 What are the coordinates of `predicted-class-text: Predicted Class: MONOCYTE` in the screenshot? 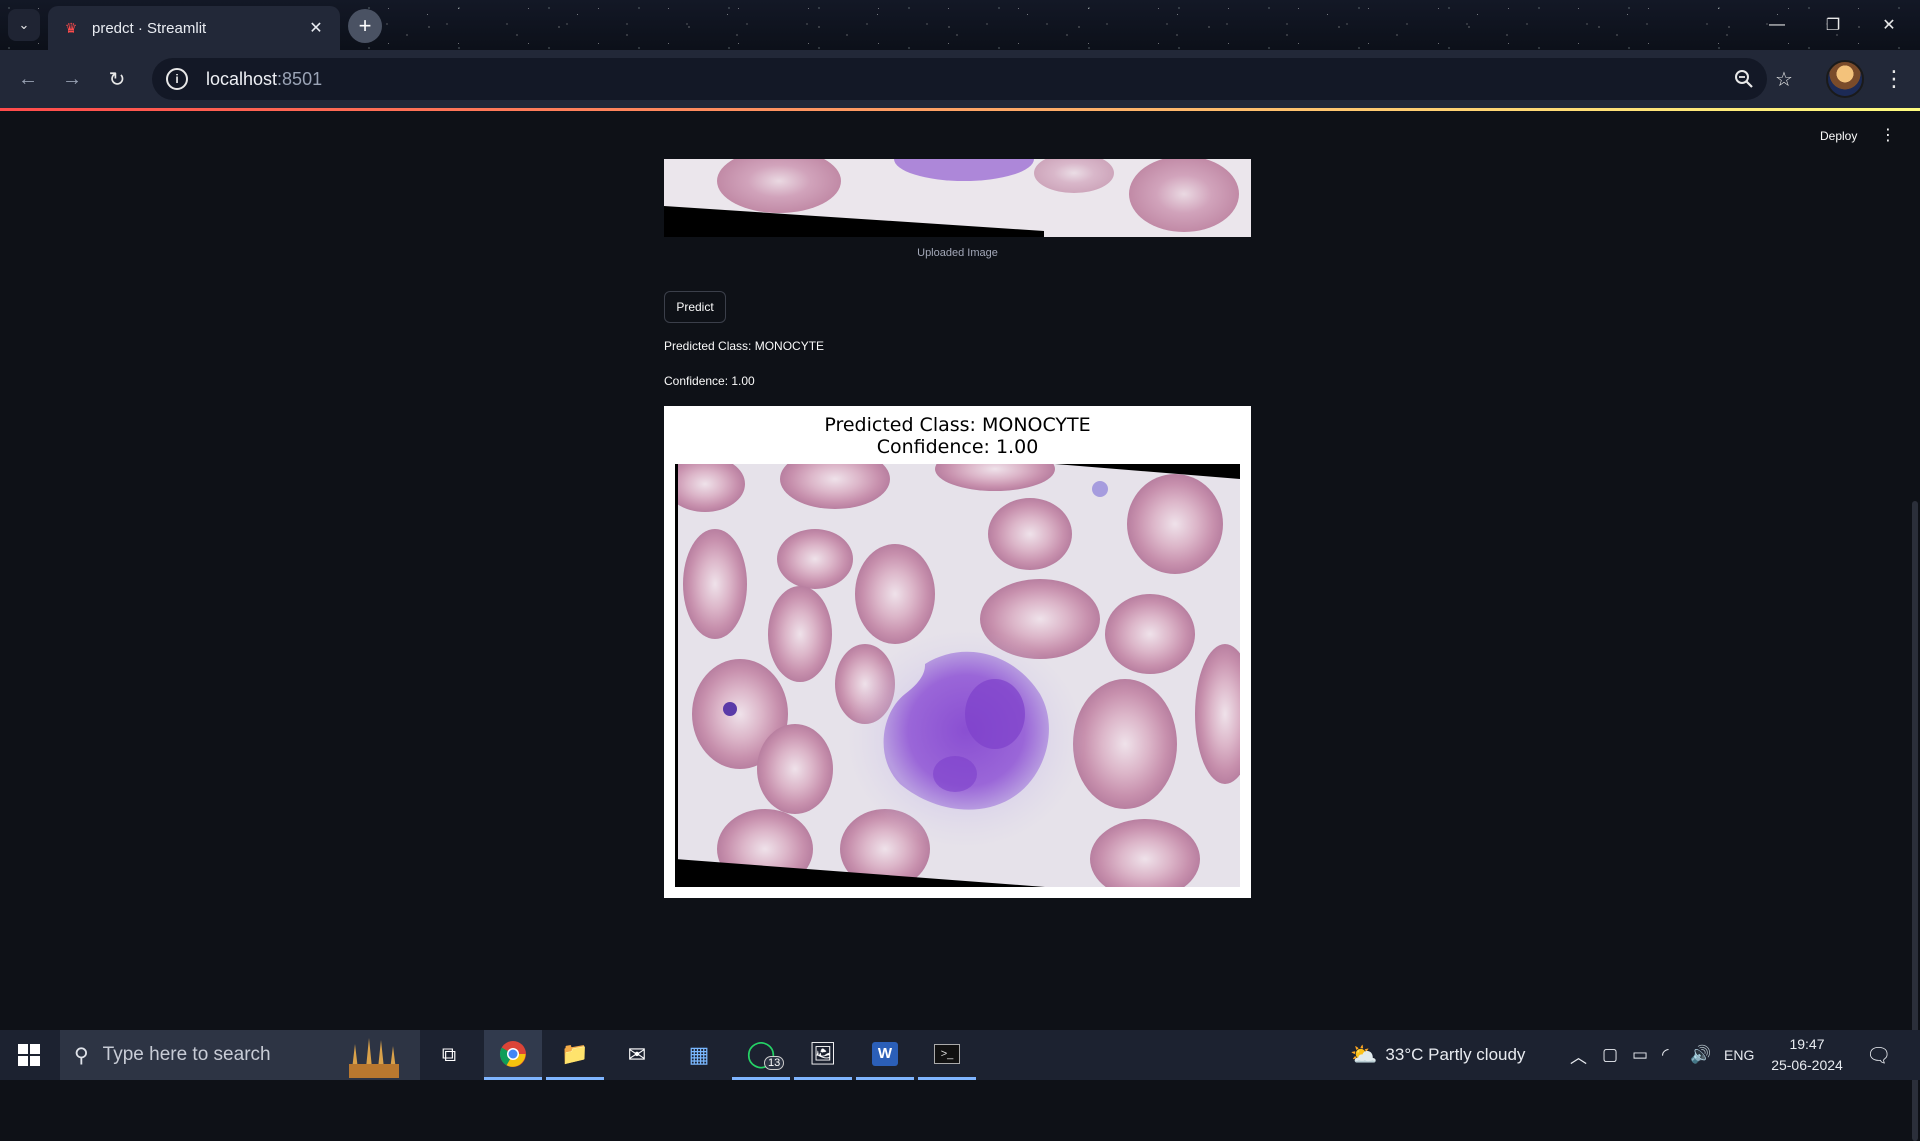 It's located at (744, 346).